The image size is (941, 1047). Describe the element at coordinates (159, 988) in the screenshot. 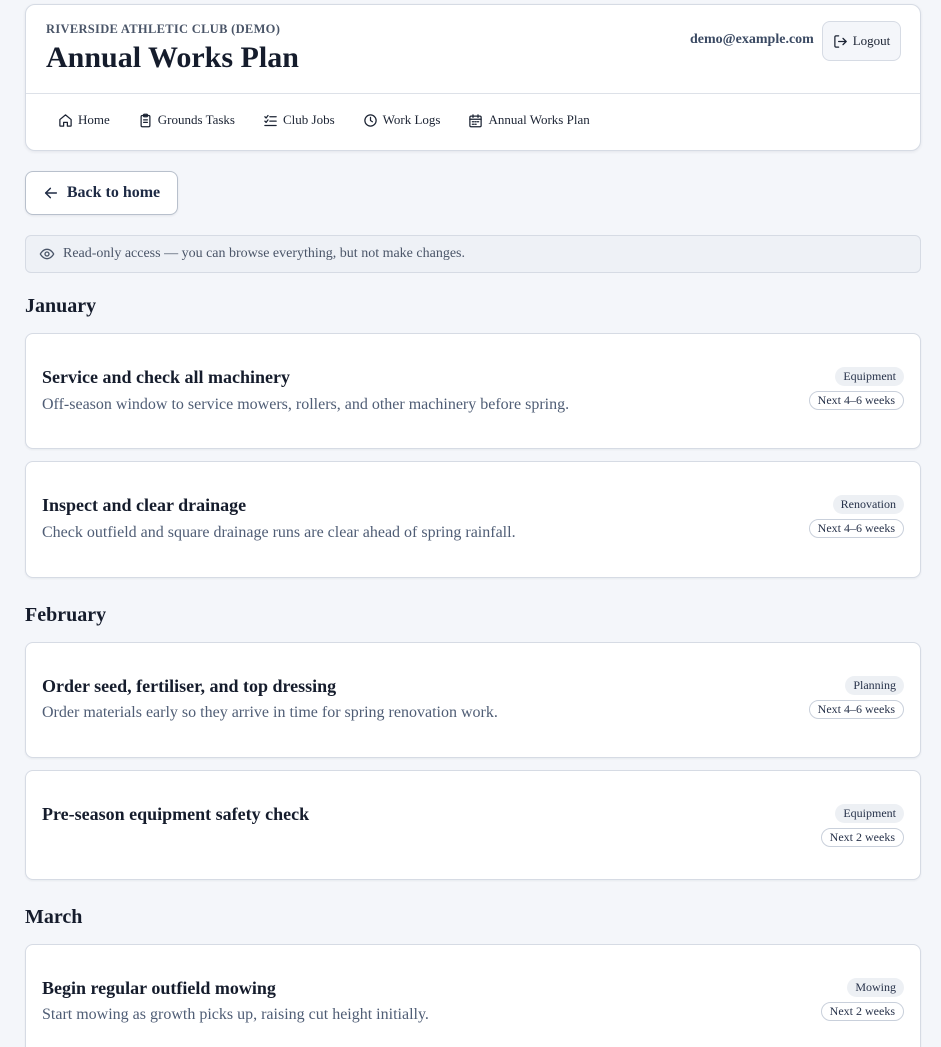

I see `task-title: Begin regular outfield mowing` at that location.